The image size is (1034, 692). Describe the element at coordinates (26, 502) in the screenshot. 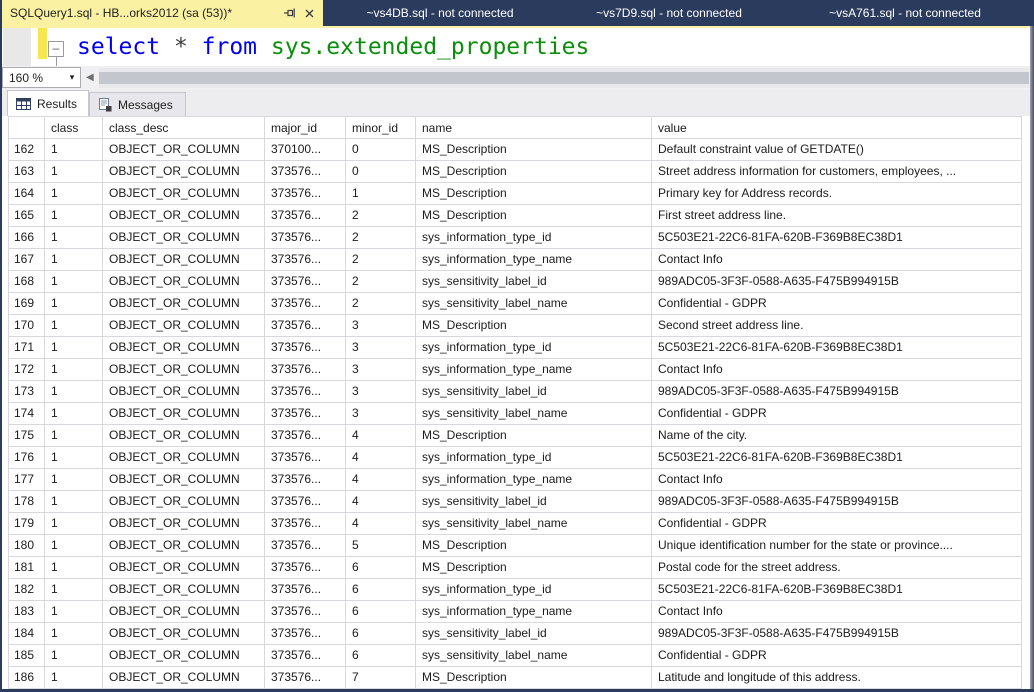

I see `row-header: 178` at that location.